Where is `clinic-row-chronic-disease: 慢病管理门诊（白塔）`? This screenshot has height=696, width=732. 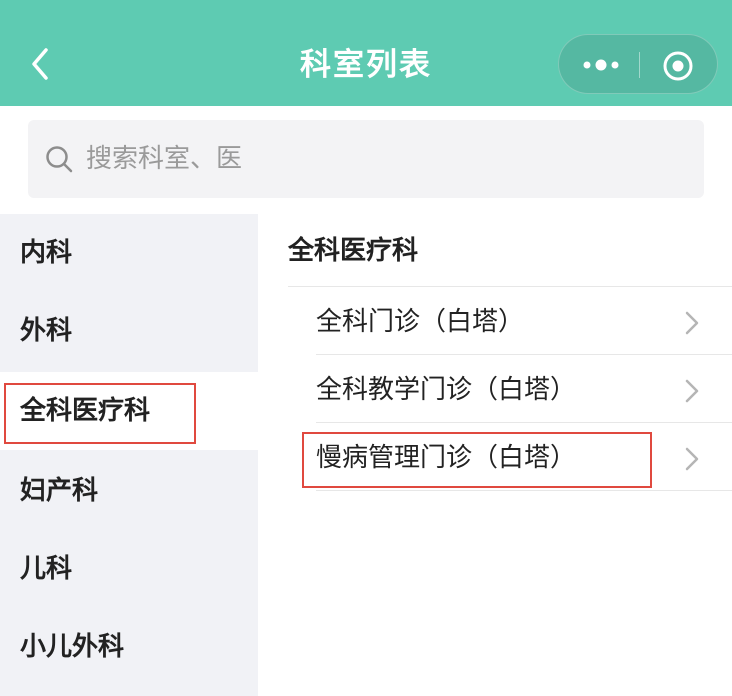
clinic-row-chronic-disease: 慢病管理门诊（白塔） is located at coordinates (510, 458).